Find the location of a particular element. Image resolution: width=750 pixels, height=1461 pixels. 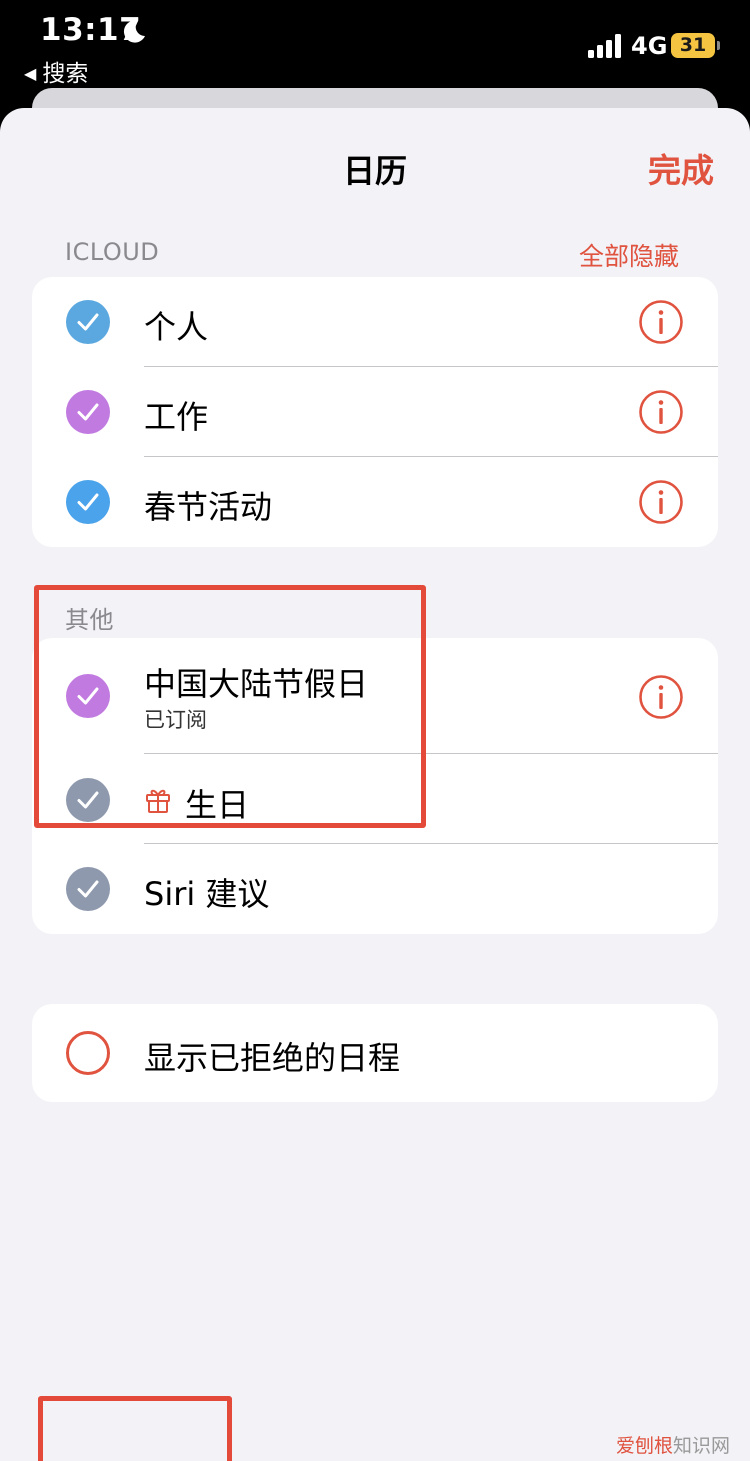

hide-all-button: 全部隐藏 is located at coordinates (629, 255).